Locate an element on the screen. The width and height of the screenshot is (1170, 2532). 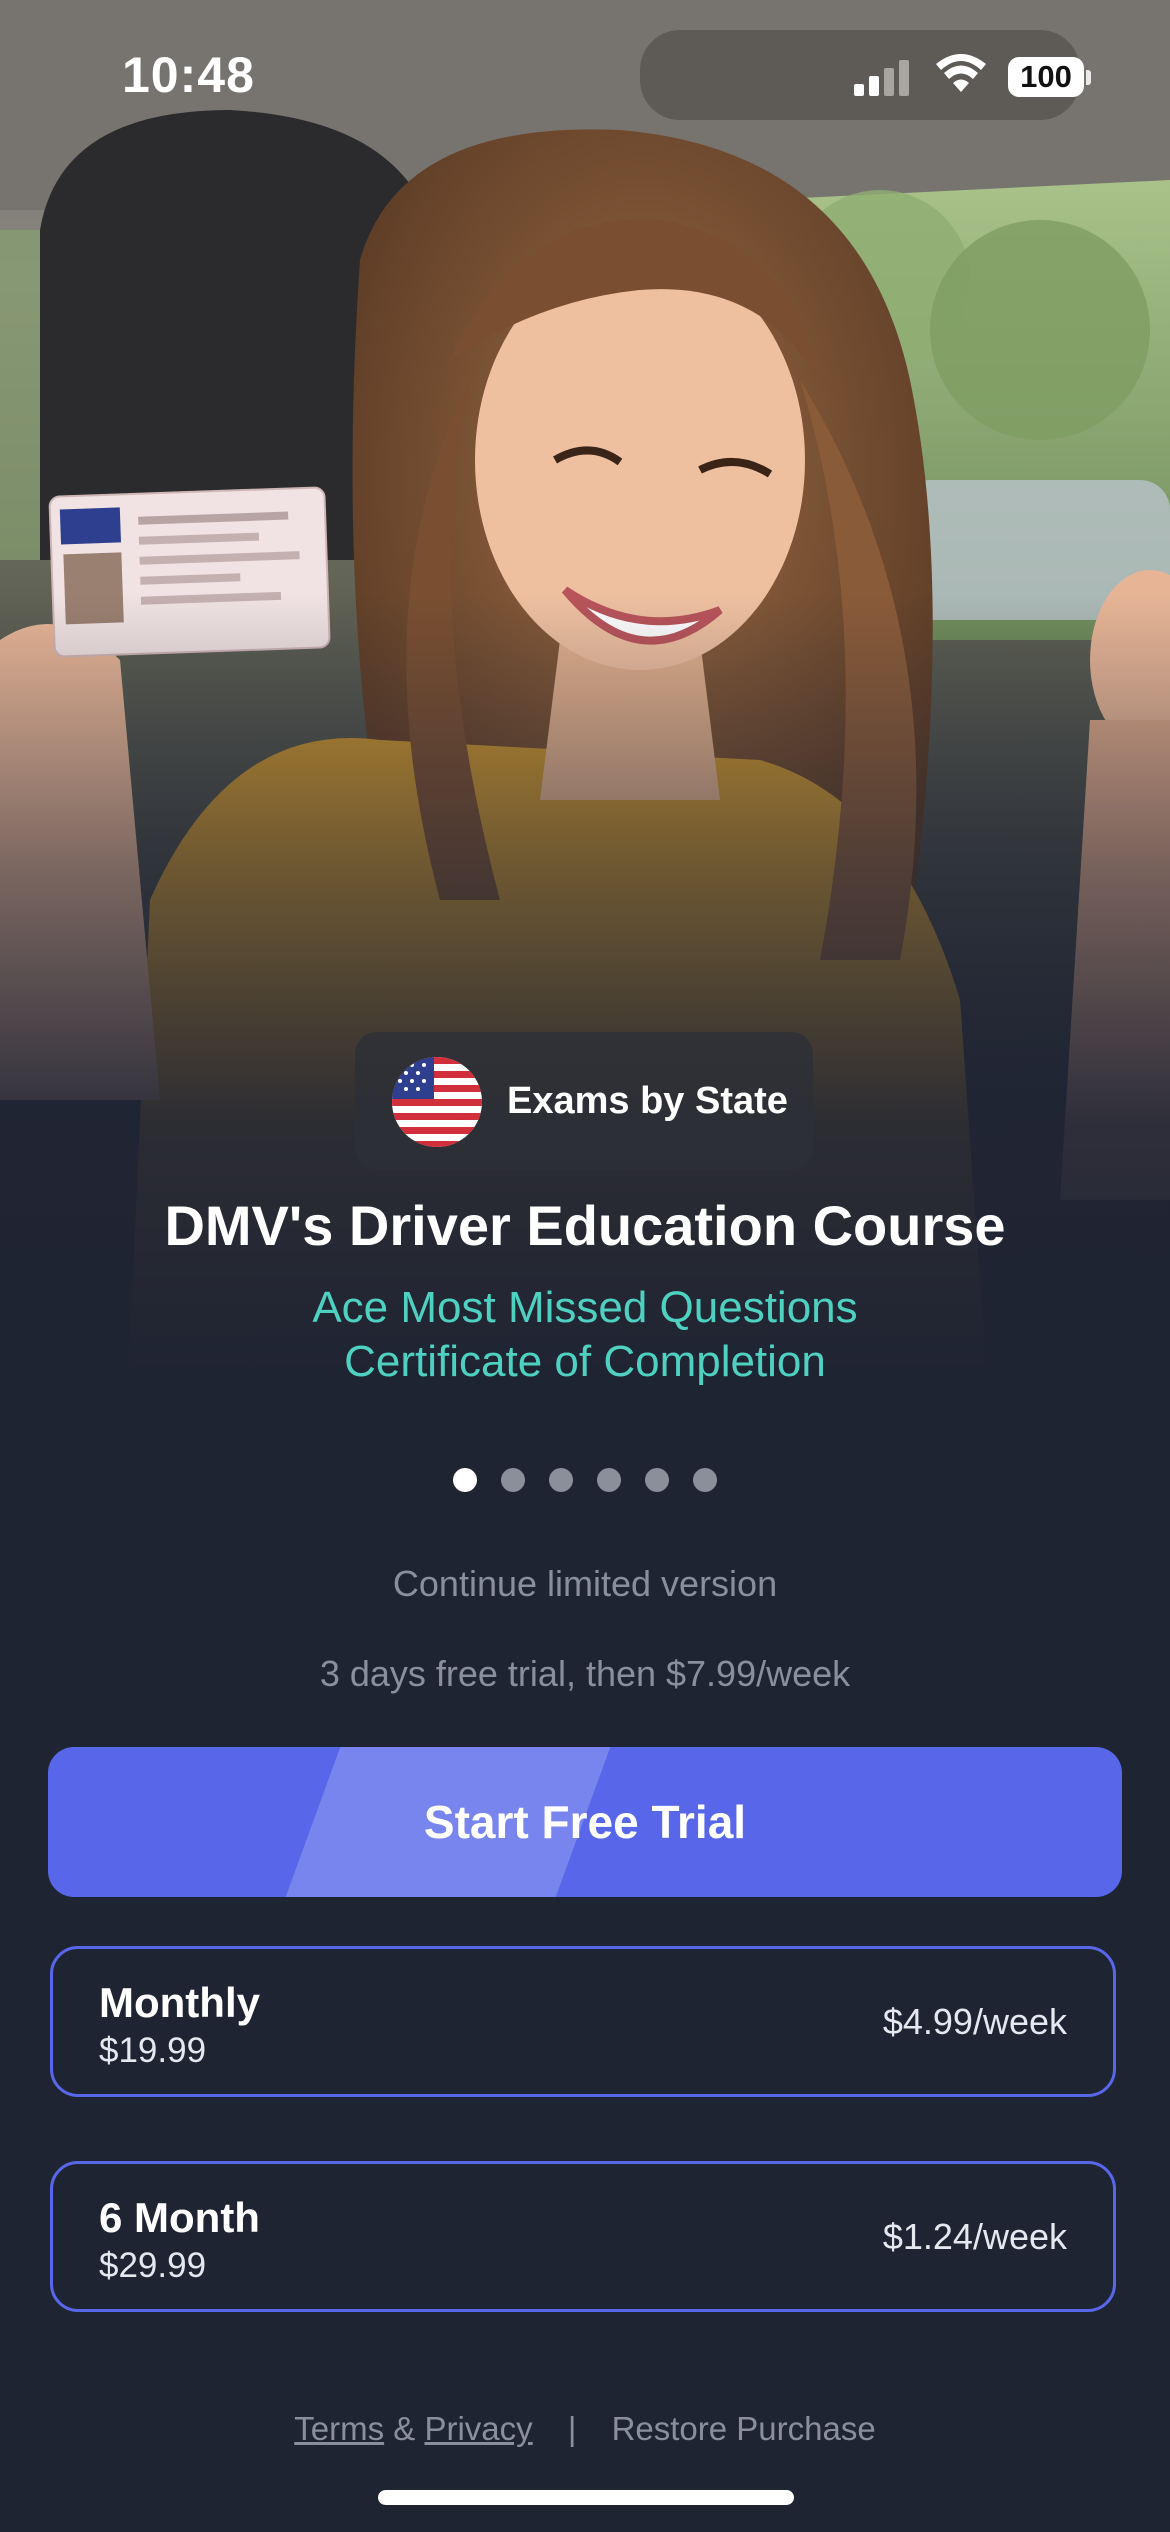
us-flag-icon is located at coordinates (437, 1102).